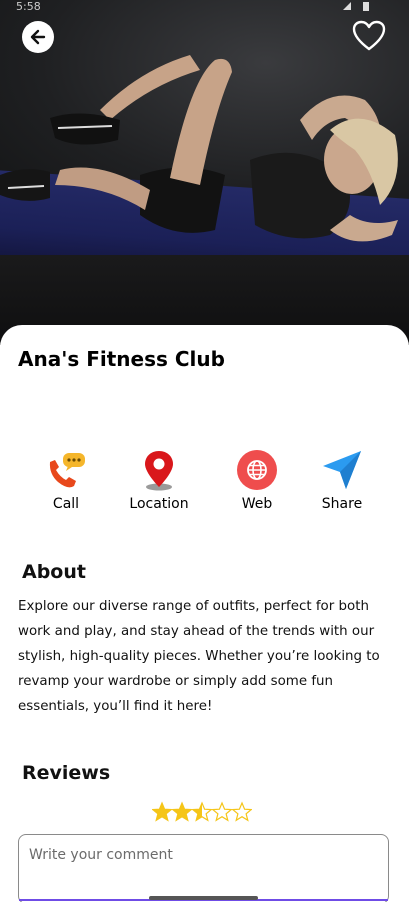 The image size is (409, 902). Describe the element at coordinates (159, 504) in the screenshot. I see `location-label: Location` at that location.